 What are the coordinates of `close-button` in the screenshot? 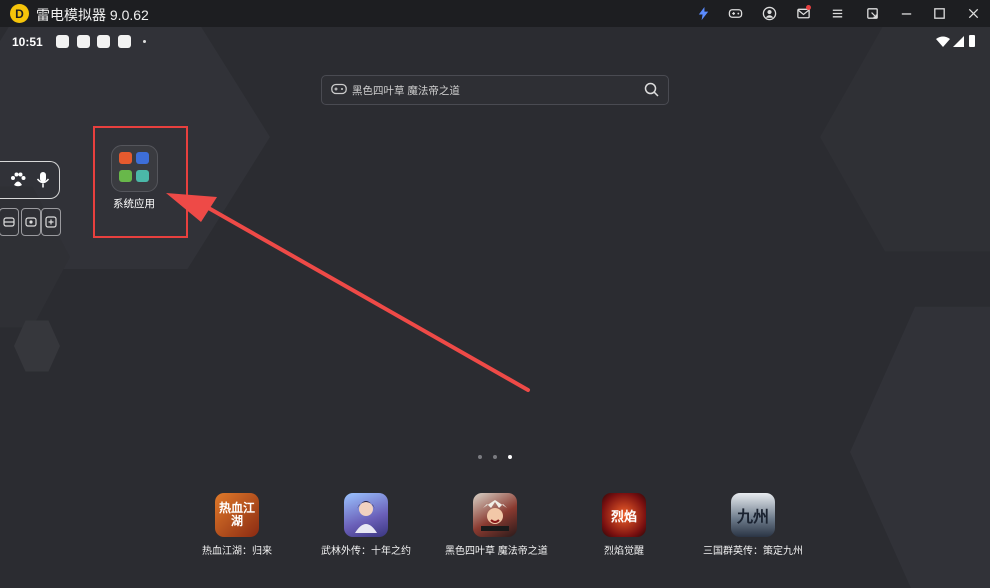 It's located at (973, 13).